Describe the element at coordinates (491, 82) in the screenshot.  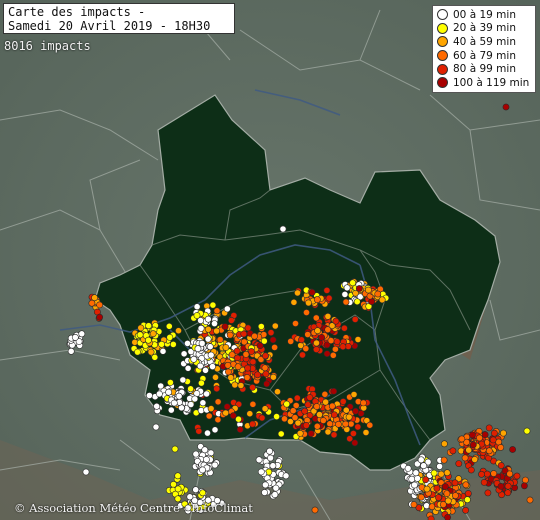
I see `legend-label: 100 à 119 min` at that location.